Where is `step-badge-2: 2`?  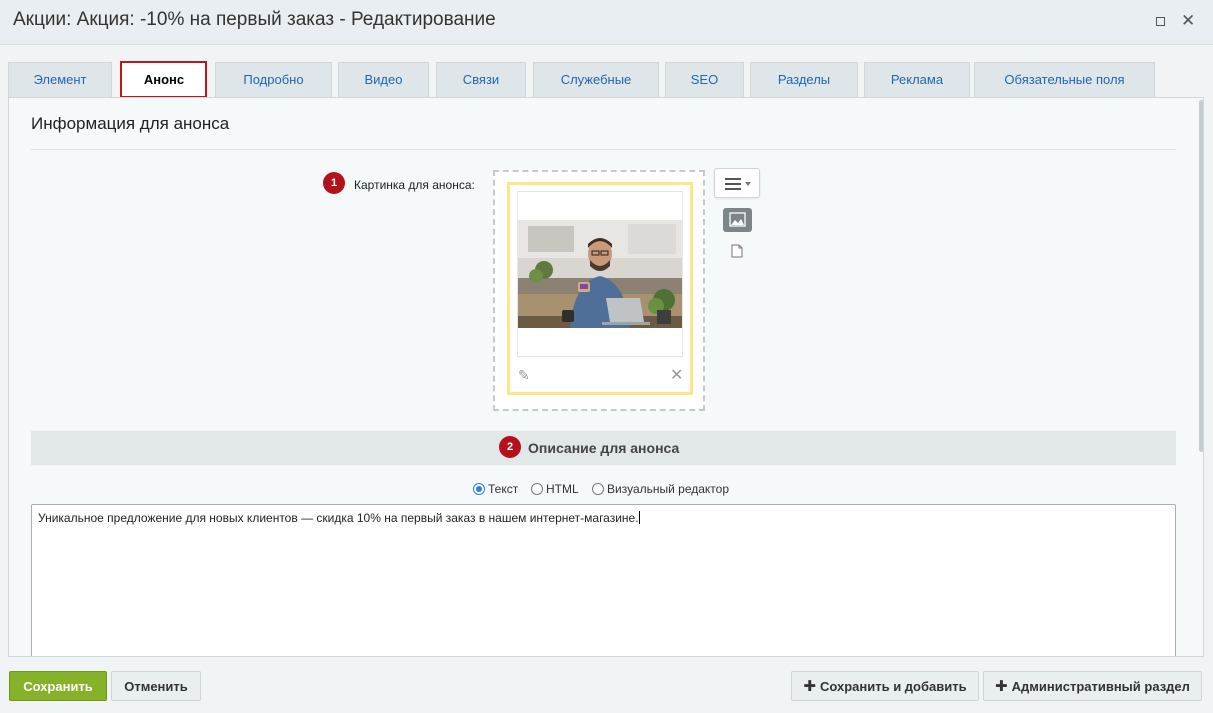 step-badge-2: 2 is located at coordinates (510, 447).